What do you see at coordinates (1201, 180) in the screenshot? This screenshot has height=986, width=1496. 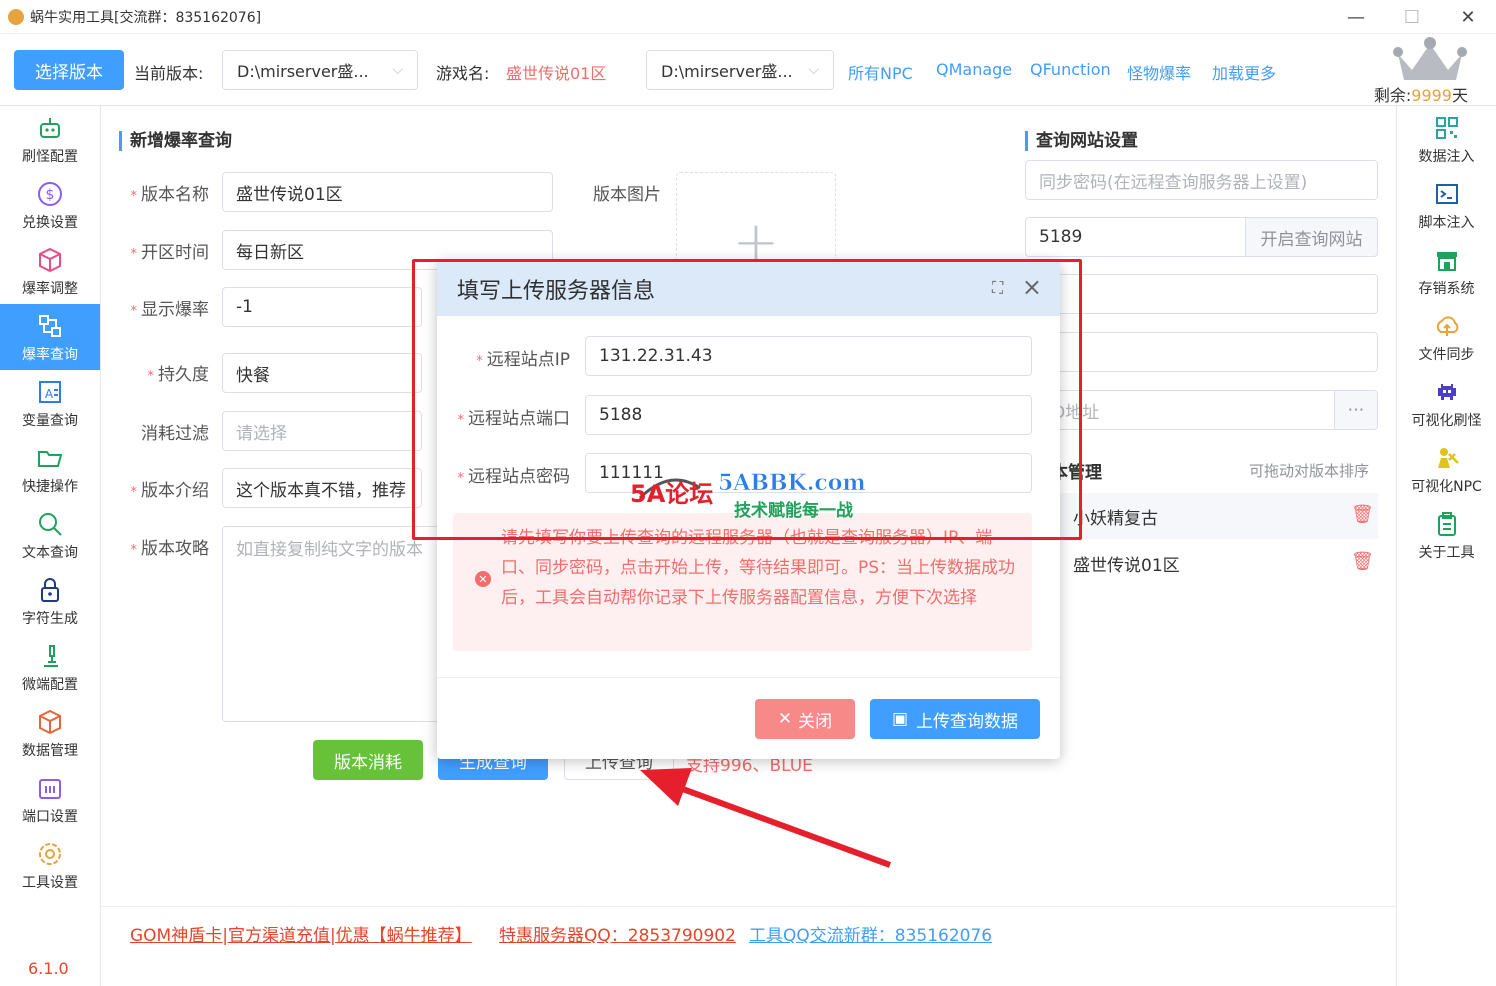 I see `sync-password-input: 同步密码(在远程查询服务器上设置)` at bounding box center [1201, 180].